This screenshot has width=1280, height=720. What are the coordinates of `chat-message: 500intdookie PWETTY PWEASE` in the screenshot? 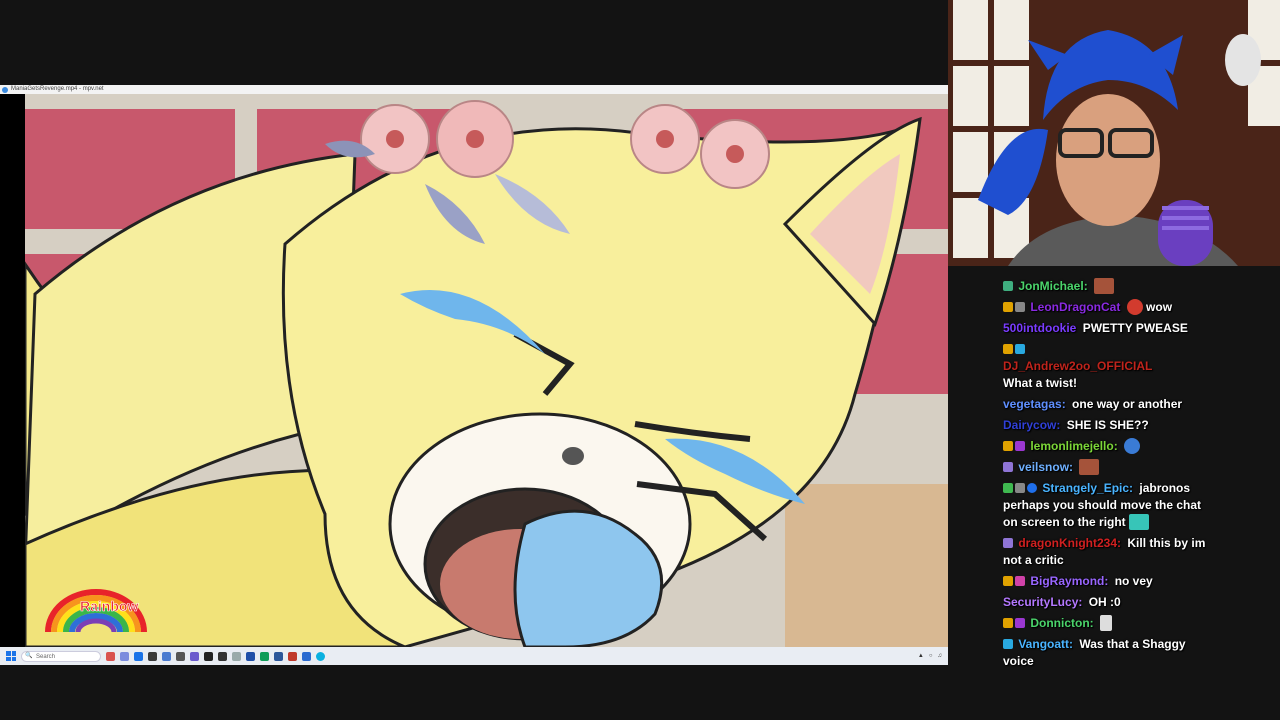 It's located at (1105, 328).